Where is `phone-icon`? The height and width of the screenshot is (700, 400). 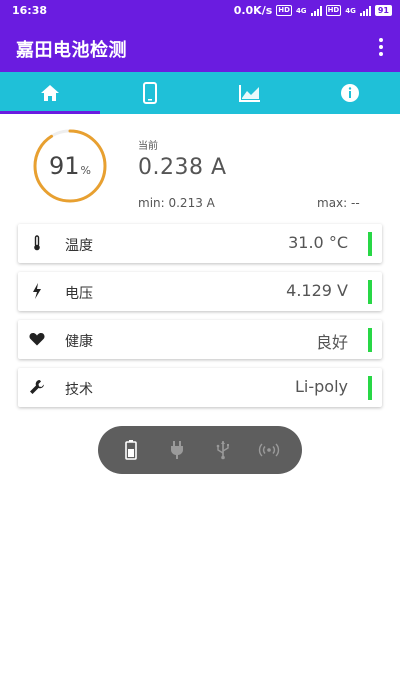 phone-icon is located at coordinates (150, 93).